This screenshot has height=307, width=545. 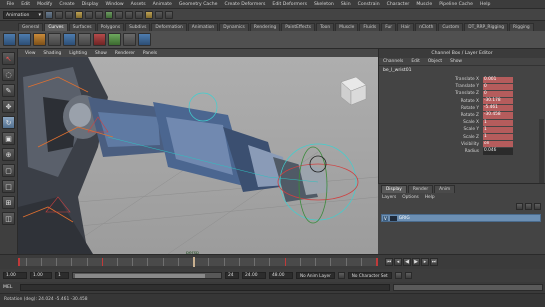 I want to click on attribute-label: Radius, so click(x=472, y=151).